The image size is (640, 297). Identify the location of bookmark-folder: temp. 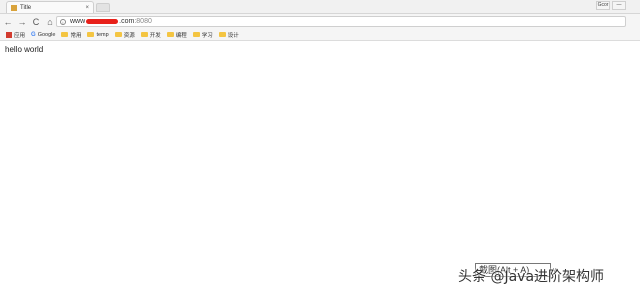
(98, 34).